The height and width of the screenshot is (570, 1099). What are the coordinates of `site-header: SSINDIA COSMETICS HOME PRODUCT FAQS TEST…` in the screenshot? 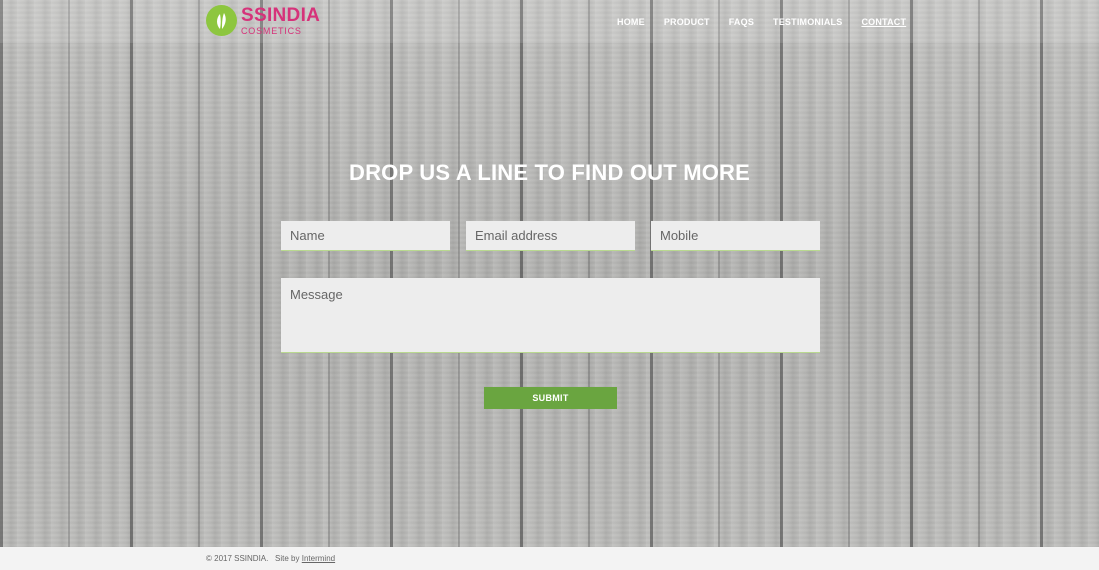 It's located at (549, 21).